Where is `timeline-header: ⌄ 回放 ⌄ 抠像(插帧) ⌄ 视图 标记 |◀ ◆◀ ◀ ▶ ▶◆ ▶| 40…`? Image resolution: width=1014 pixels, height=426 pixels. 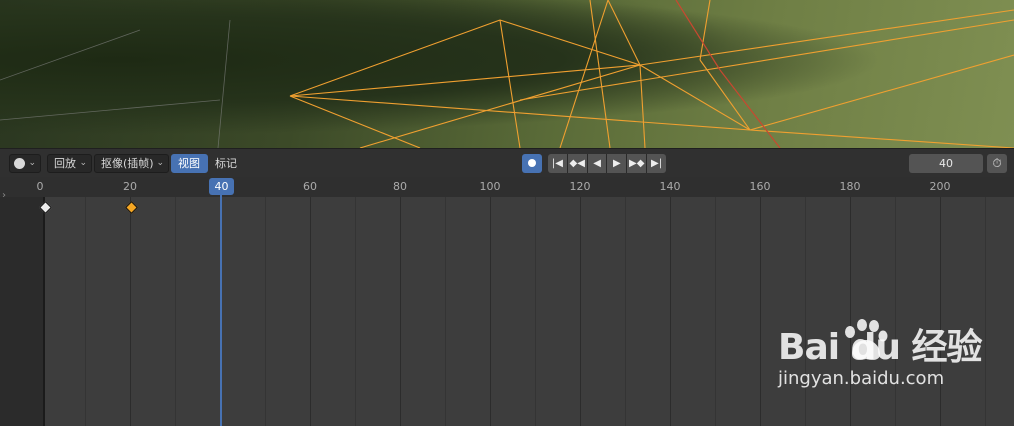
timeline-header: ⌄ 回放 ⌄ 抠像(插帧) ⌄ 视图 标记 |◀ ◆◀ ◀ ▶ ▶◆ ▶| 40… is located at coordinates (507, 162).